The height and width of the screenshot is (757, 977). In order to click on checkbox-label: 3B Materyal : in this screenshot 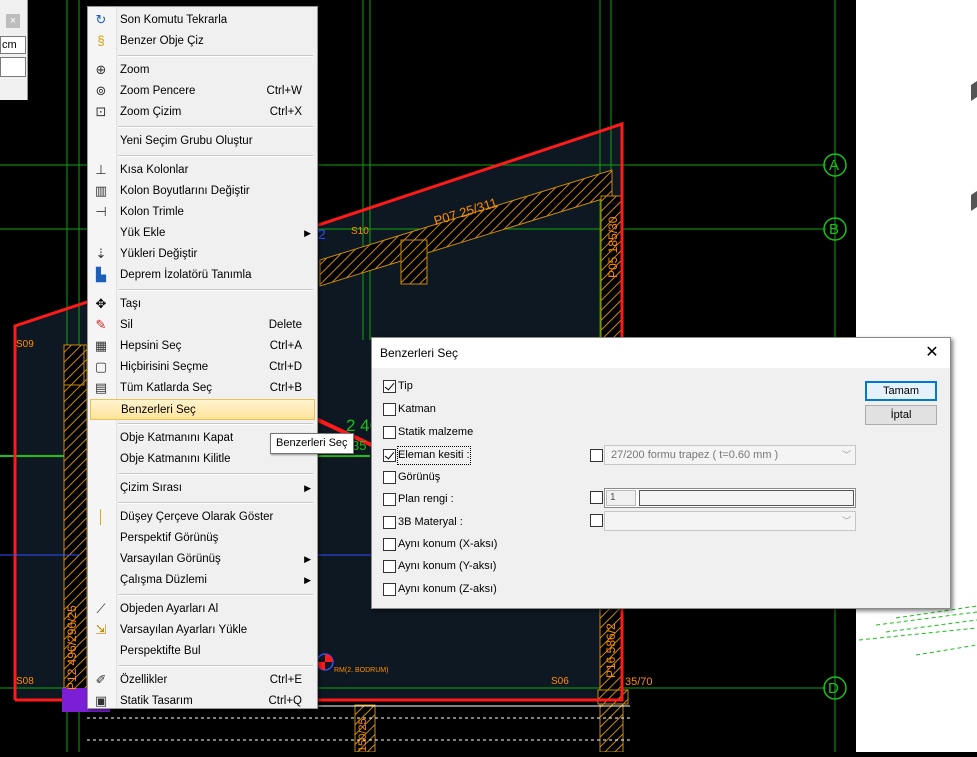, I will do `click(430, 522)`.